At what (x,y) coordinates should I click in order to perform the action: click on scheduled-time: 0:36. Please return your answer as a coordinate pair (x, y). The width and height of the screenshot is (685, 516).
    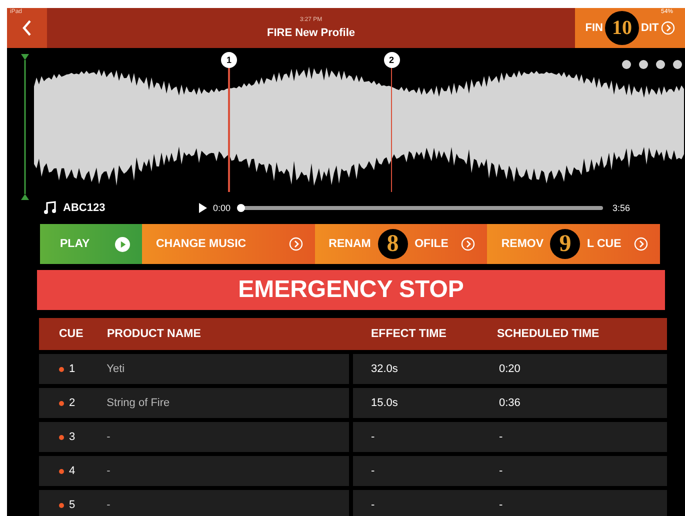
    Looking at the image, I should click on (510, 403).